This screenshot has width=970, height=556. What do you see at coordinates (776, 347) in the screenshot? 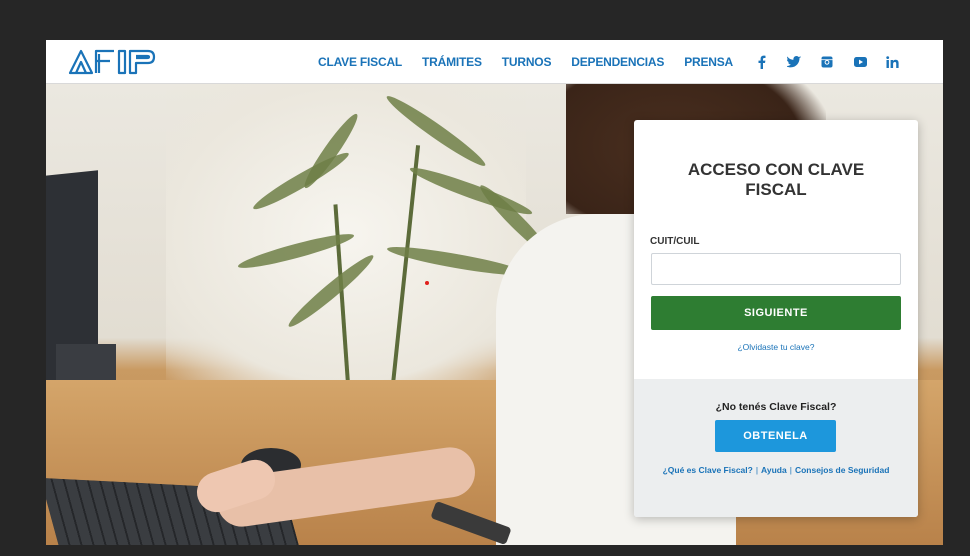
I see `forgot-password-link: ¿Olvidaste tu clave?` at bounding box center [776, 347].